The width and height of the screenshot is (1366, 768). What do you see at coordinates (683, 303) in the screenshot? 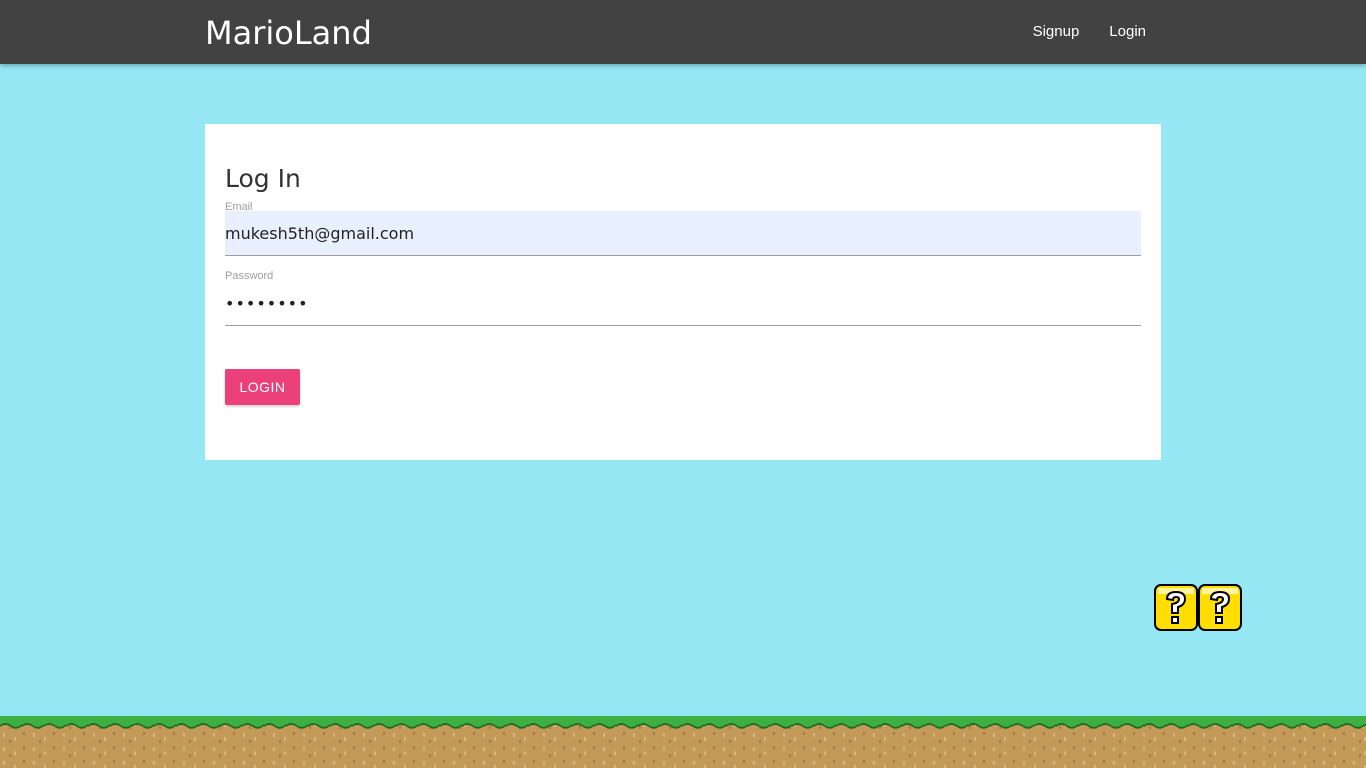
I see `password-field` at bounding box center [683, 303].